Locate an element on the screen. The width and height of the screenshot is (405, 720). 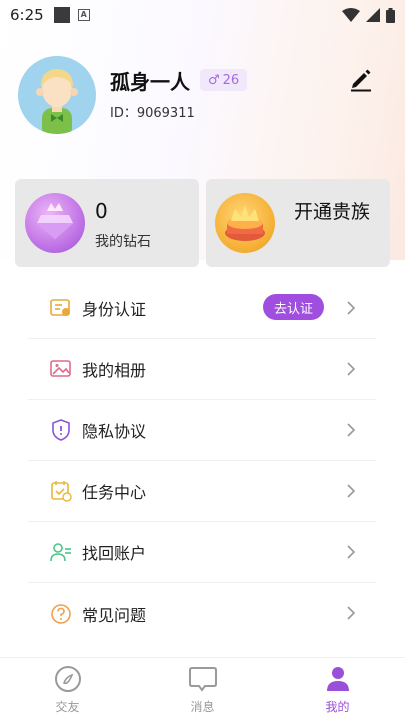
go-verify-button: 去认证 is located at coordinates (293, 307).